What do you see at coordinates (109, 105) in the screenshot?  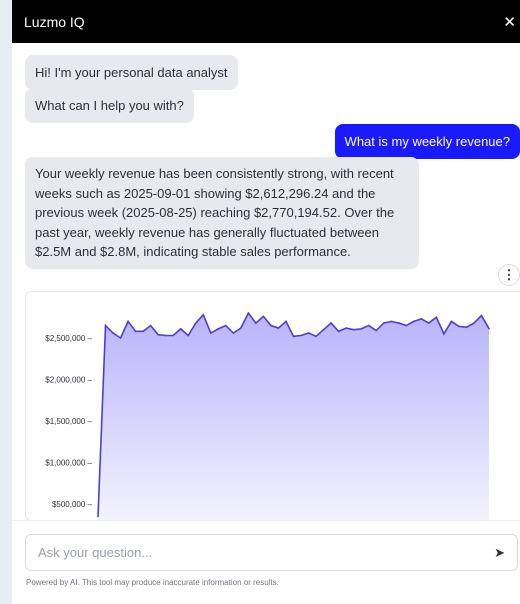 I see `bot-message-prompt: What can I help you with?` at bounding box center [109, 105].